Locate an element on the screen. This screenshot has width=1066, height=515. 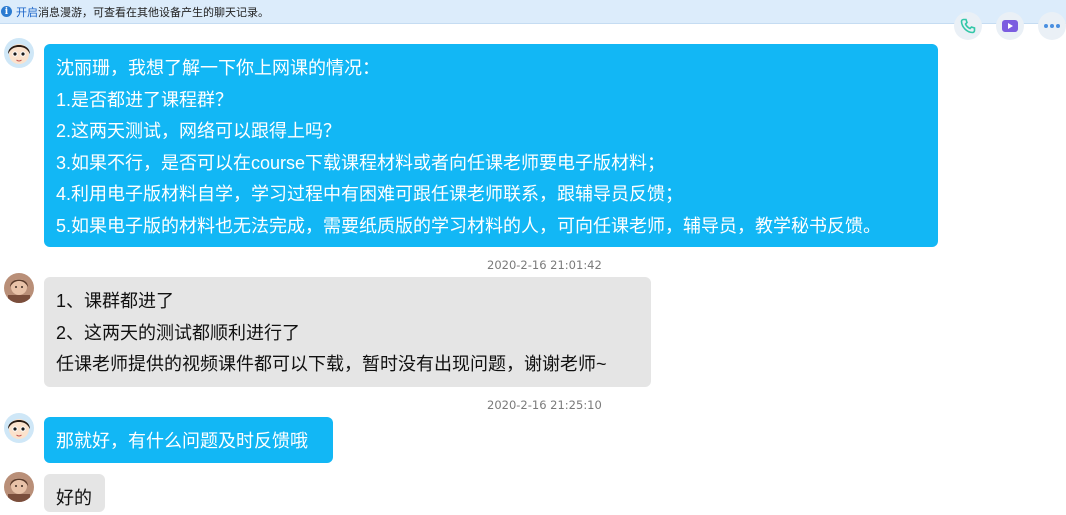
chat-toolbar is located at coordinates (1003, 26).